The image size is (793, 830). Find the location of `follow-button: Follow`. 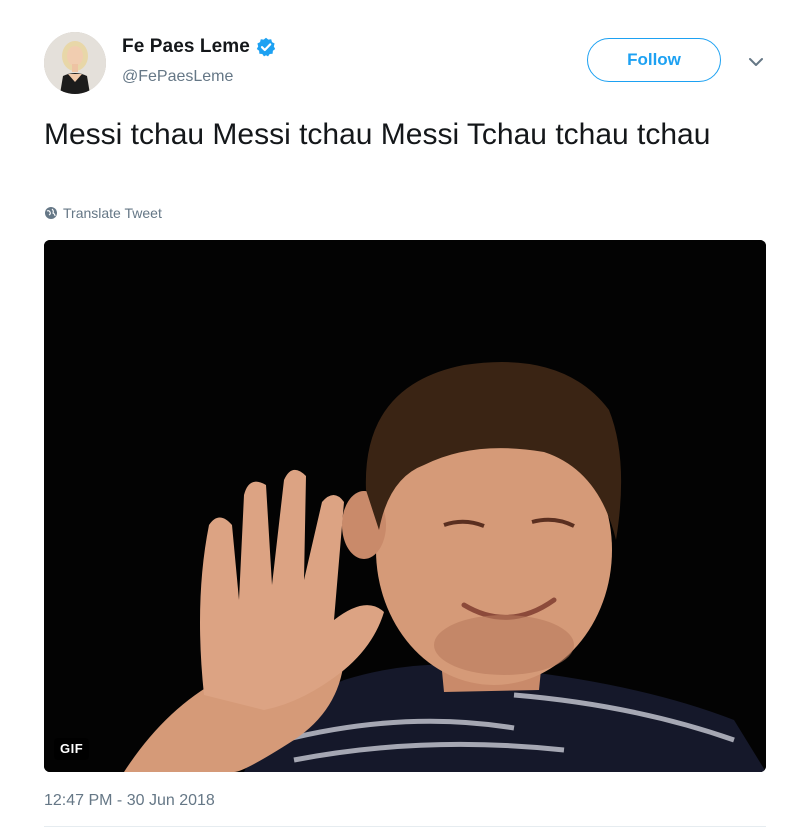

follow-button: Follow is located at coordinates (654, 60).